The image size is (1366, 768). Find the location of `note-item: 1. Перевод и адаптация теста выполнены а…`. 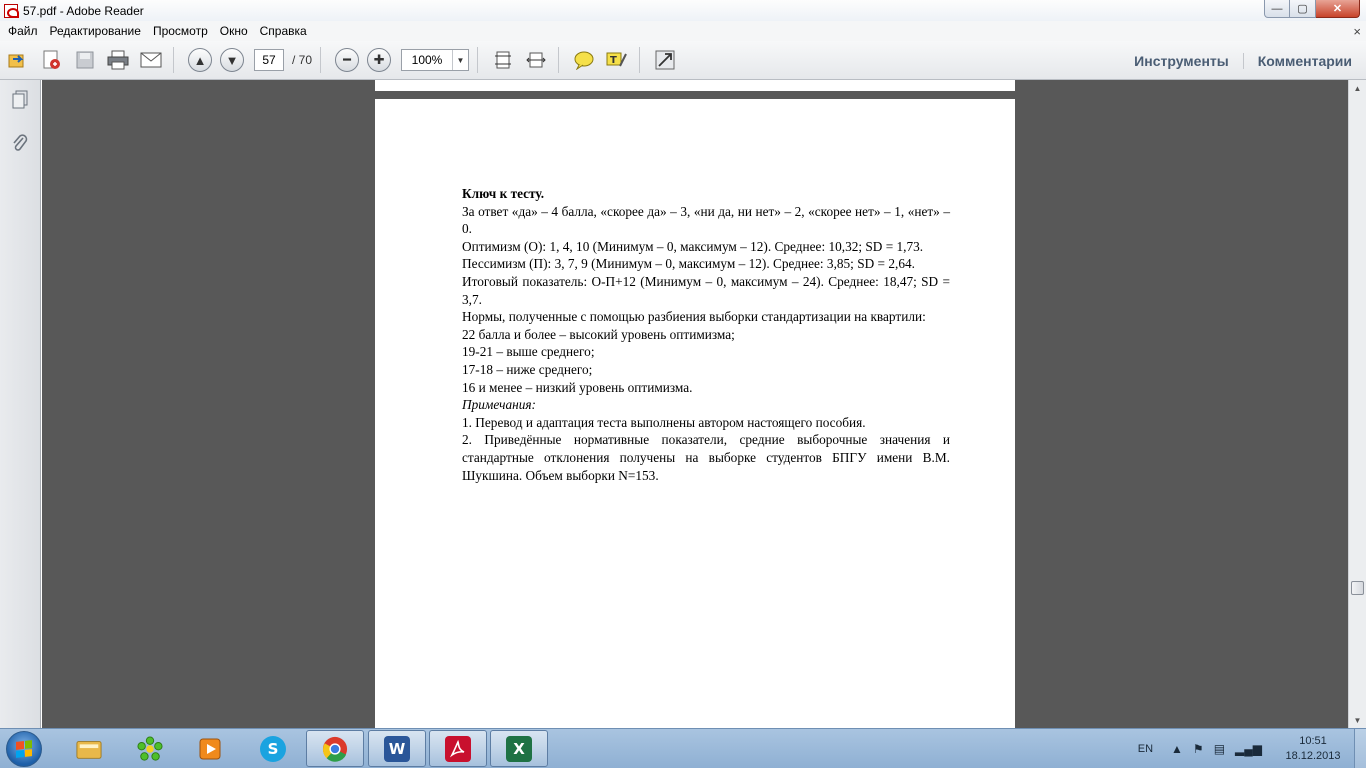

note-item: 1. Перевод и адаптация теста выполнены а… is located at coordinates (664, 422).